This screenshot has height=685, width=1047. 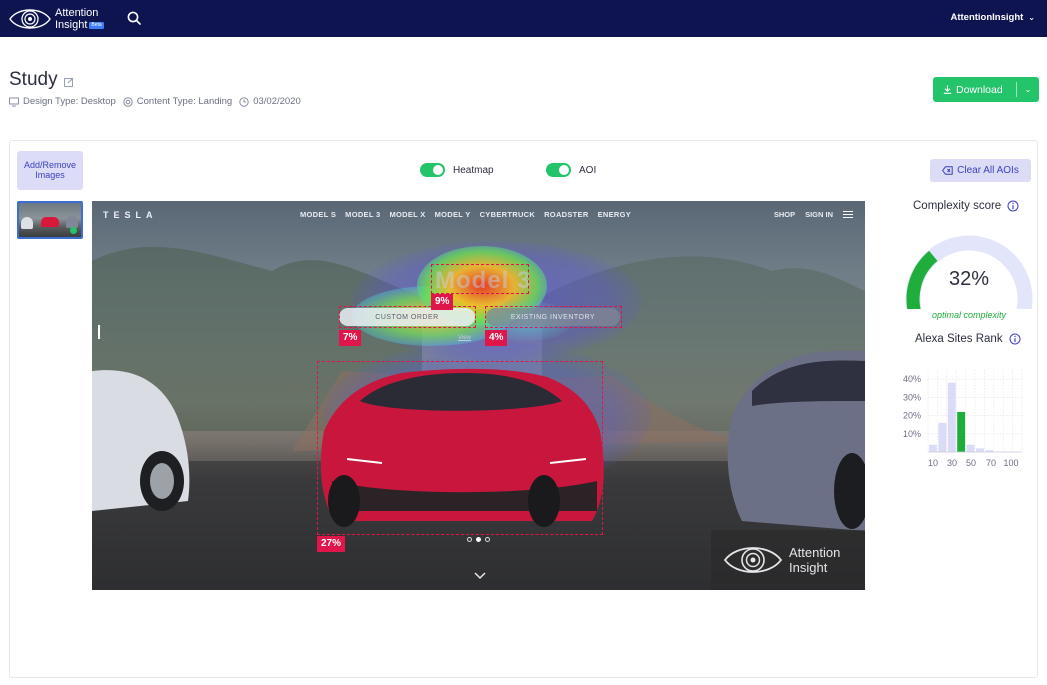 What do you see at coordinates (496, 338) in the screenshot?
I see `aoi-label-inventory: 4%` at bounding box center [496, 338].